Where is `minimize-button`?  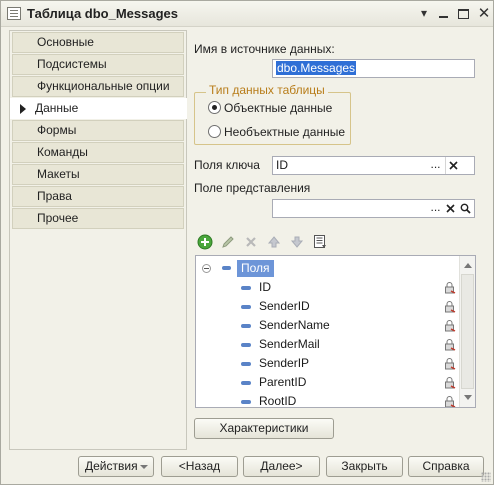
minimize-button is located at coordinates (443, 13).